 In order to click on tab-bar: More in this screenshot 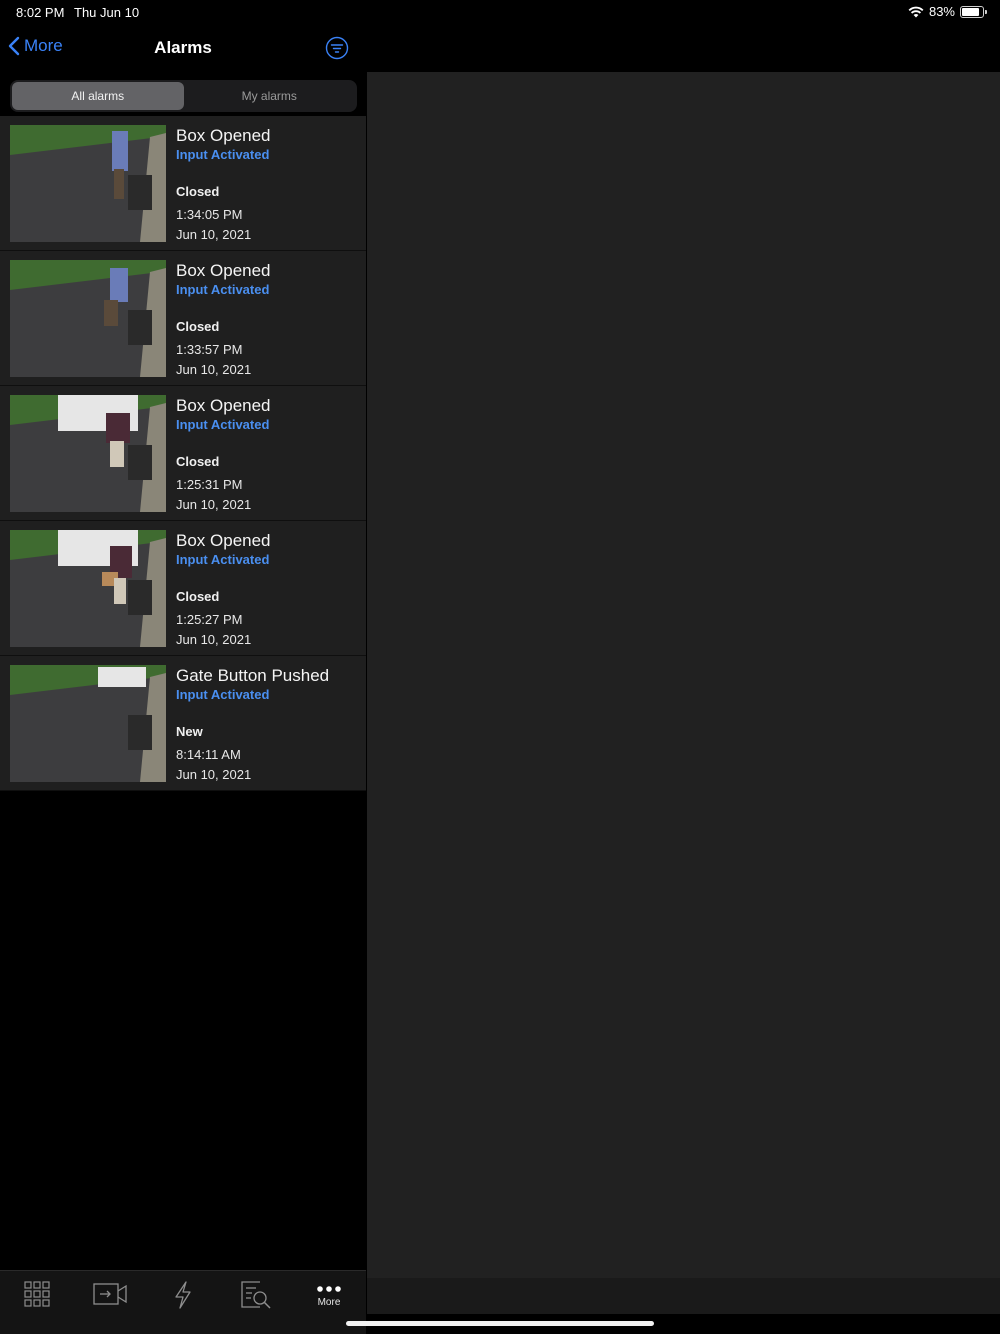, I will do `click(183, 1302)`.